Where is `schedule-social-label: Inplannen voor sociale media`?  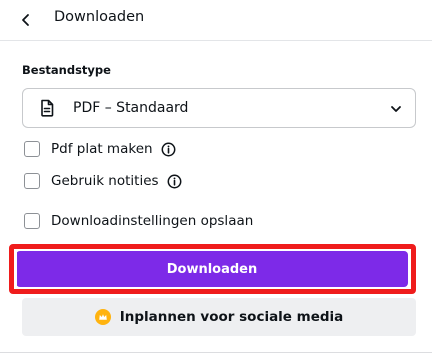
schedule-social-label: Inplannen voor sociale media is located at coordinates (231, 317).